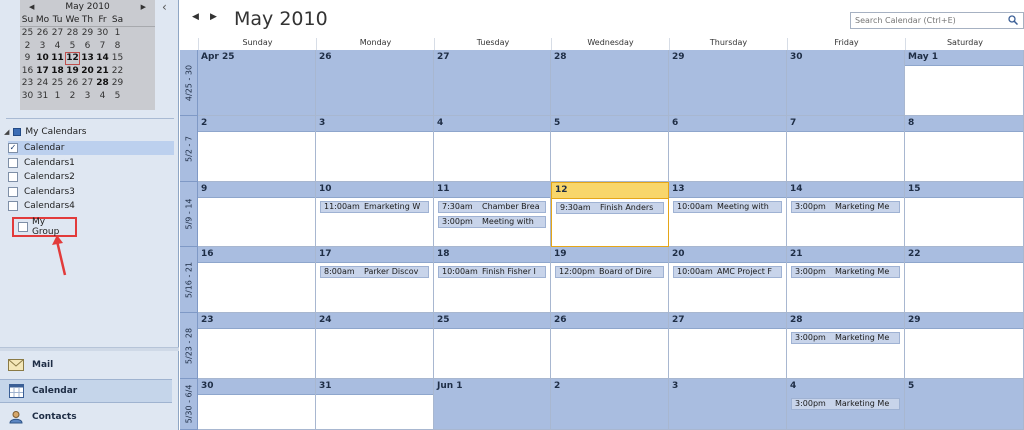 This screenshot has height=430, width=1024. What do you see at coordinates (492, 83) in the screenshot?
I see `day-cell: 27` at bounding box center [492, 83].